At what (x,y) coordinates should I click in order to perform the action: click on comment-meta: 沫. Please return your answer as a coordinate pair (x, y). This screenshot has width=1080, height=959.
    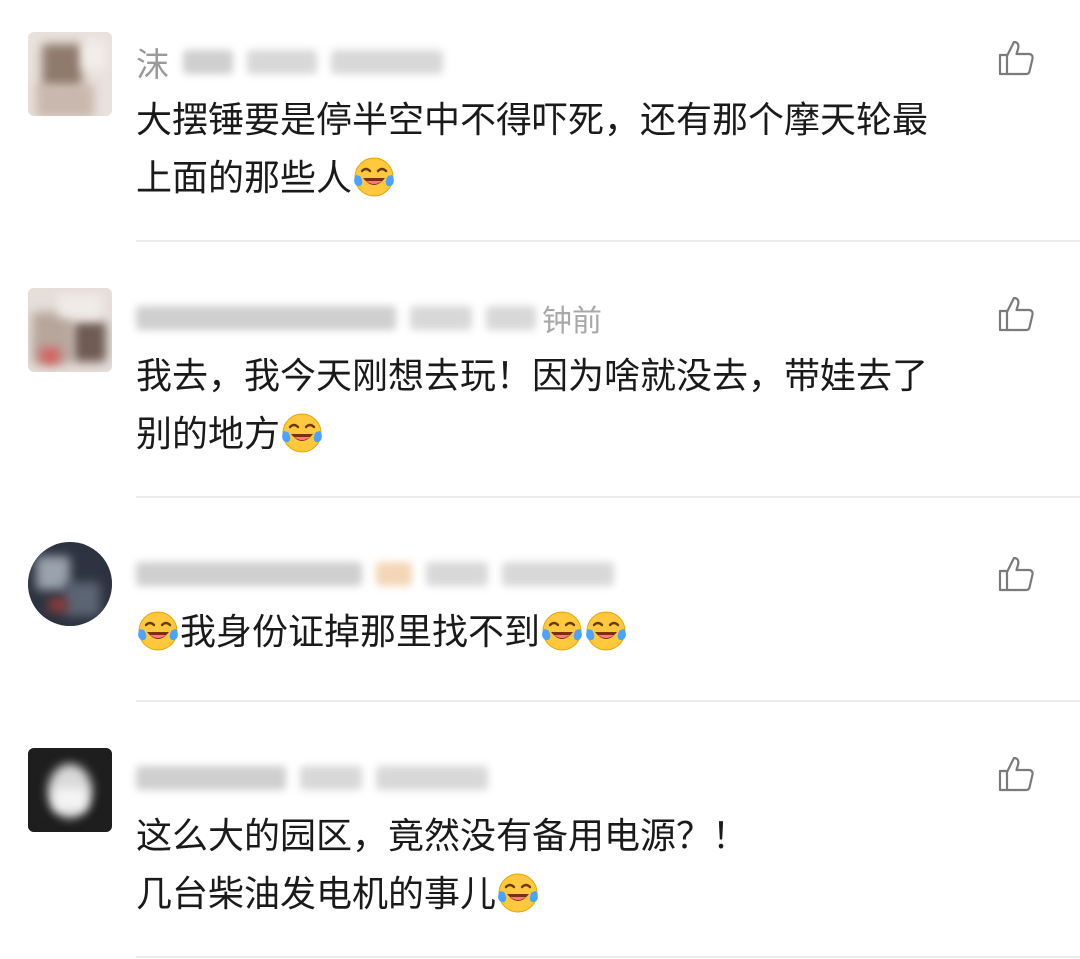
    Looking at the image, I should click on (289, 62).